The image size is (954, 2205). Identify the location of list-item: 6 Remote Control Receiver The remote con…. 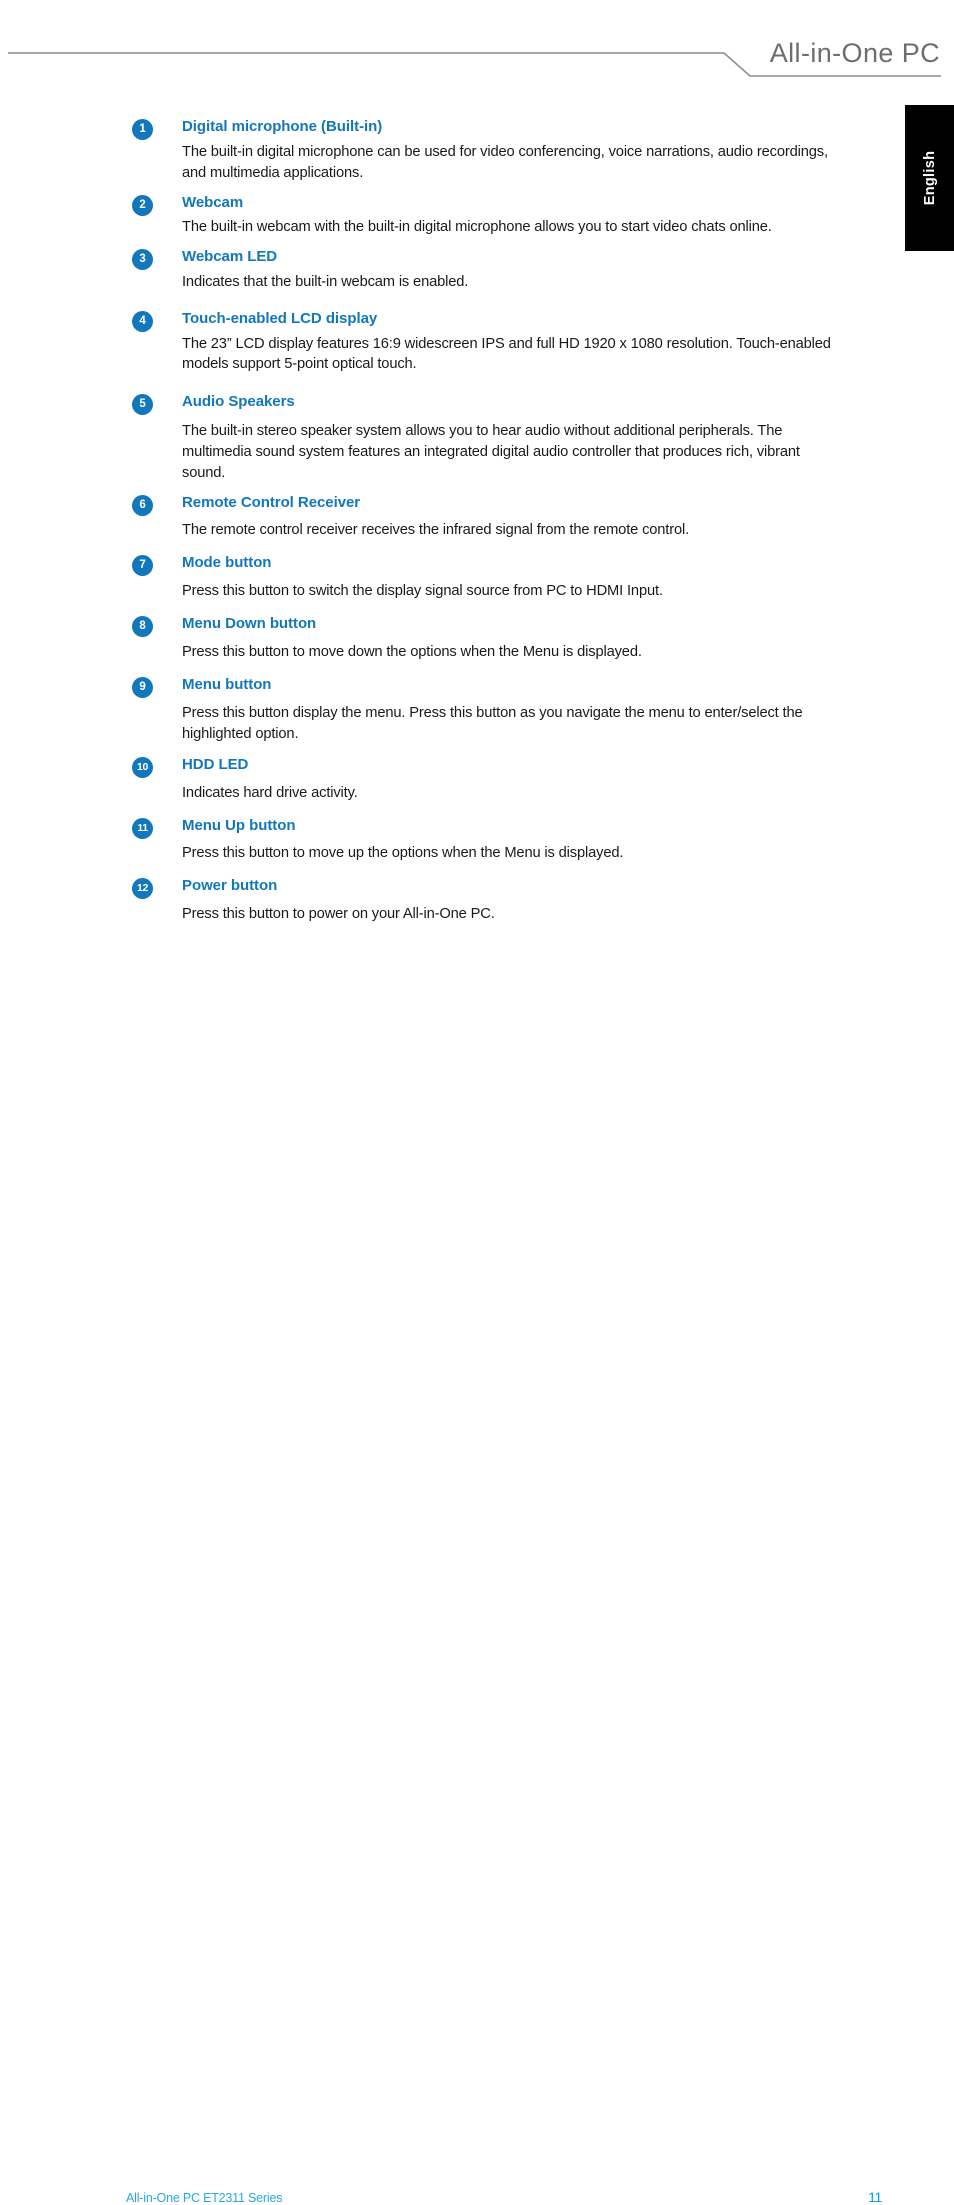
(488, 518).